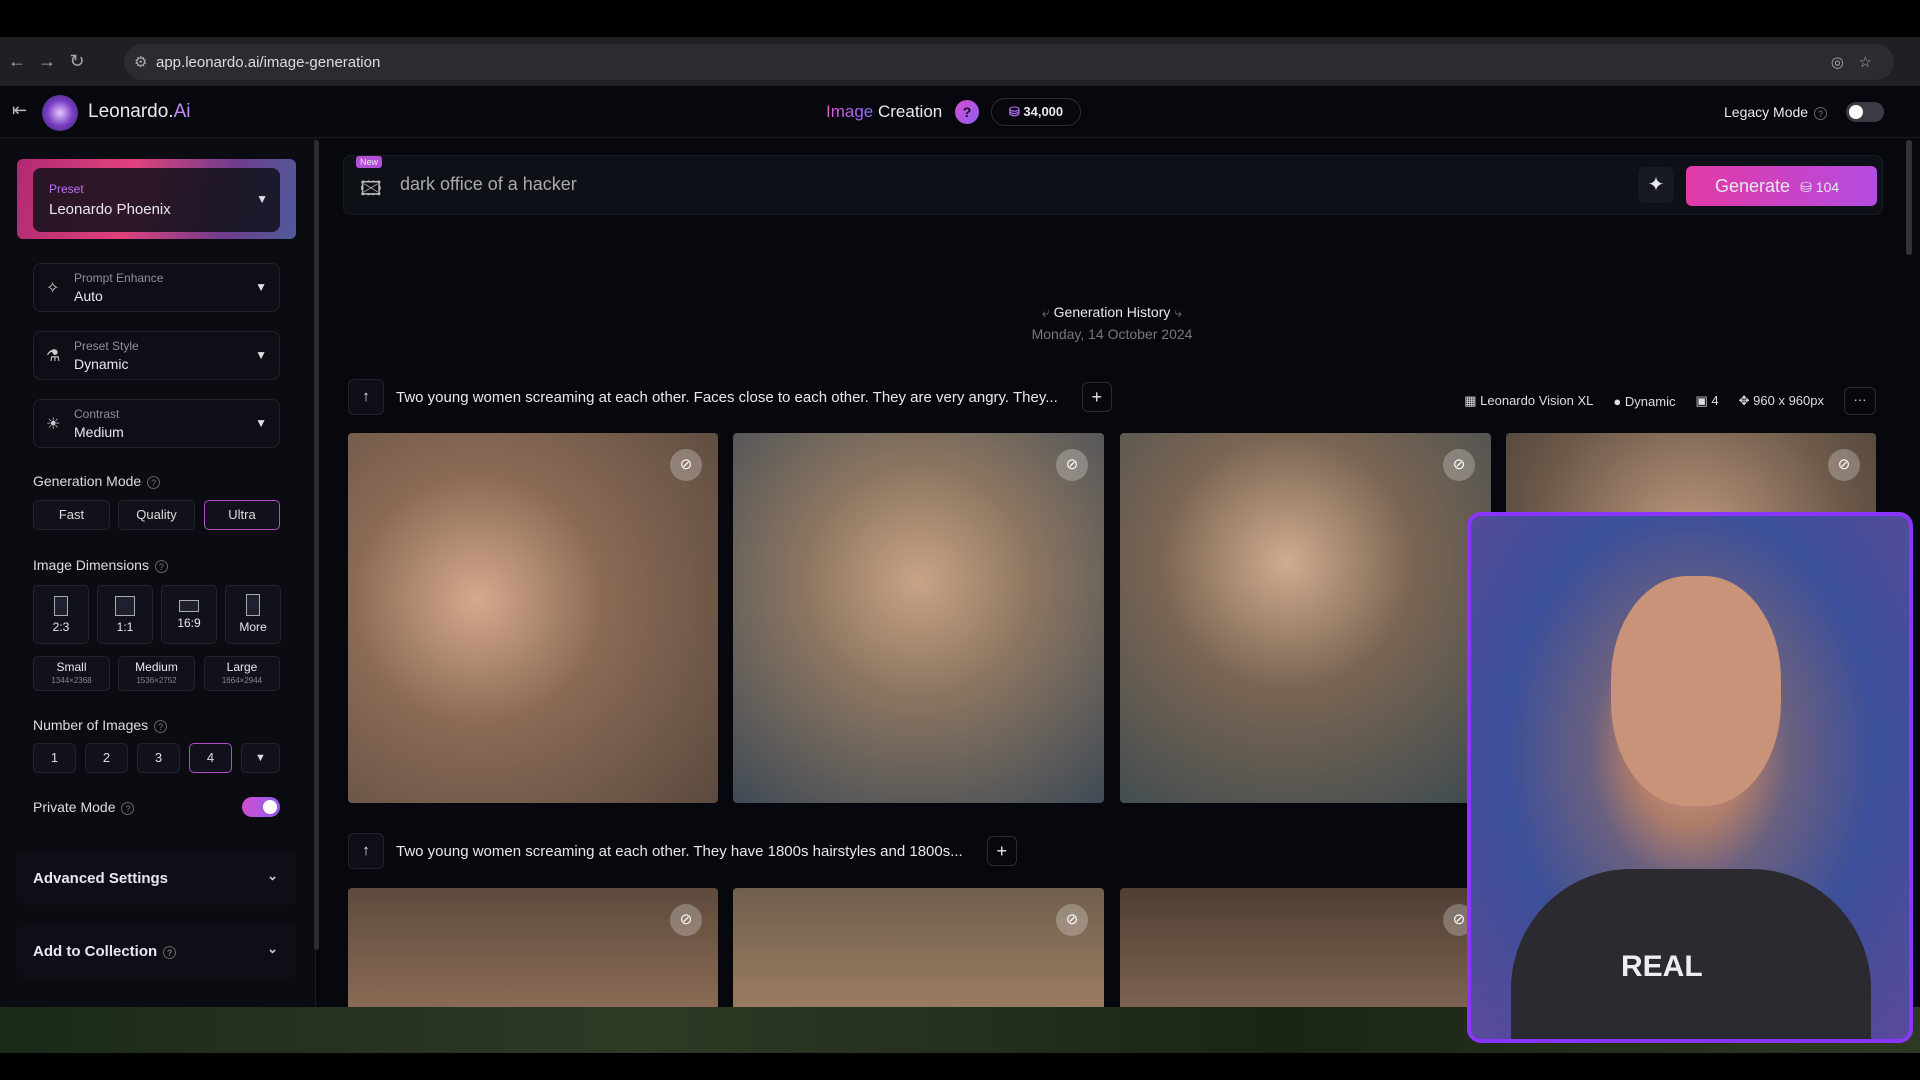 The width and height of the screenshot is (1920, 1080). Describe the element at coordinates (156, 951) in the screenshot. I see `add-to-collection-section: Add to Collection? ⌄` at that location.